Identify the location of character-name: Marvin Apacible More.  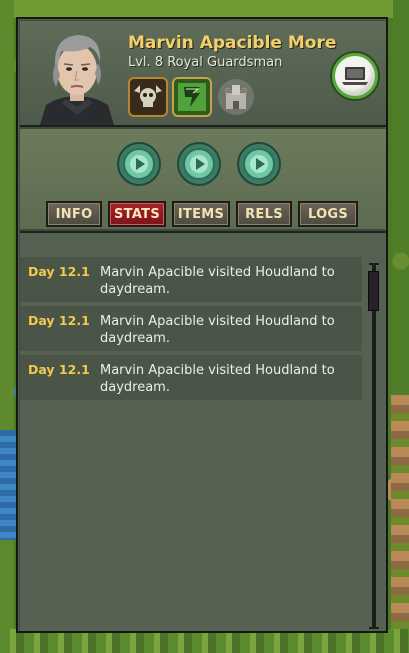
(232, 43).